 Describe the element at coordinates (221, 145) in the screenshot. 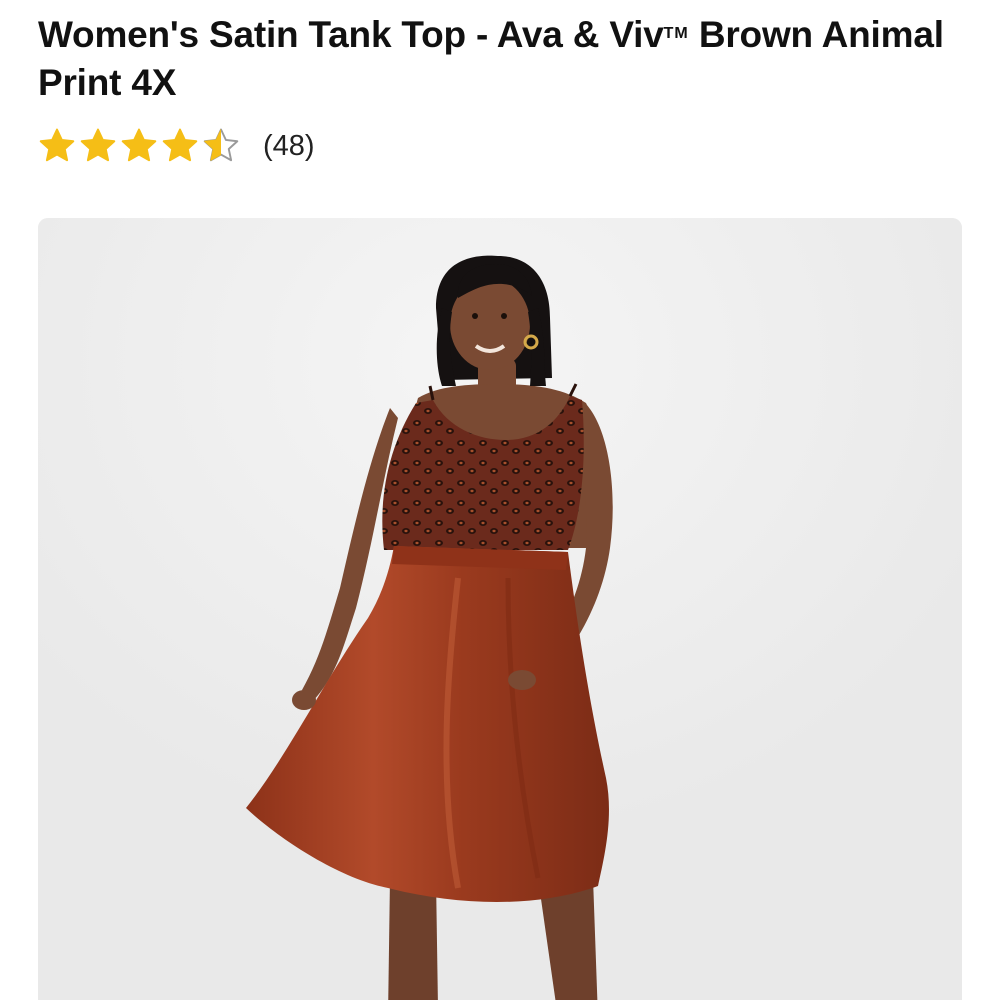

I see `star-half-icon` at that location.